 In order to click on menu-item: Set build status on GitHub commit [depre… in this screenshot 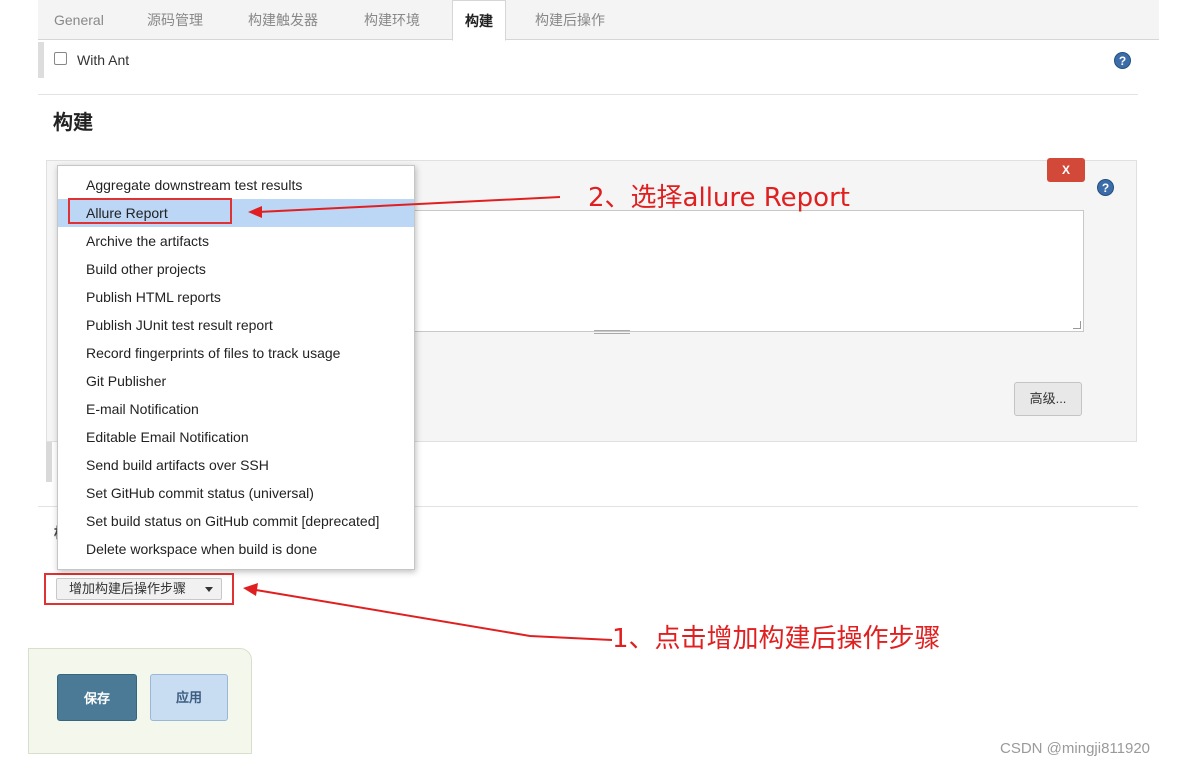, I will do `click(236, 521)`.